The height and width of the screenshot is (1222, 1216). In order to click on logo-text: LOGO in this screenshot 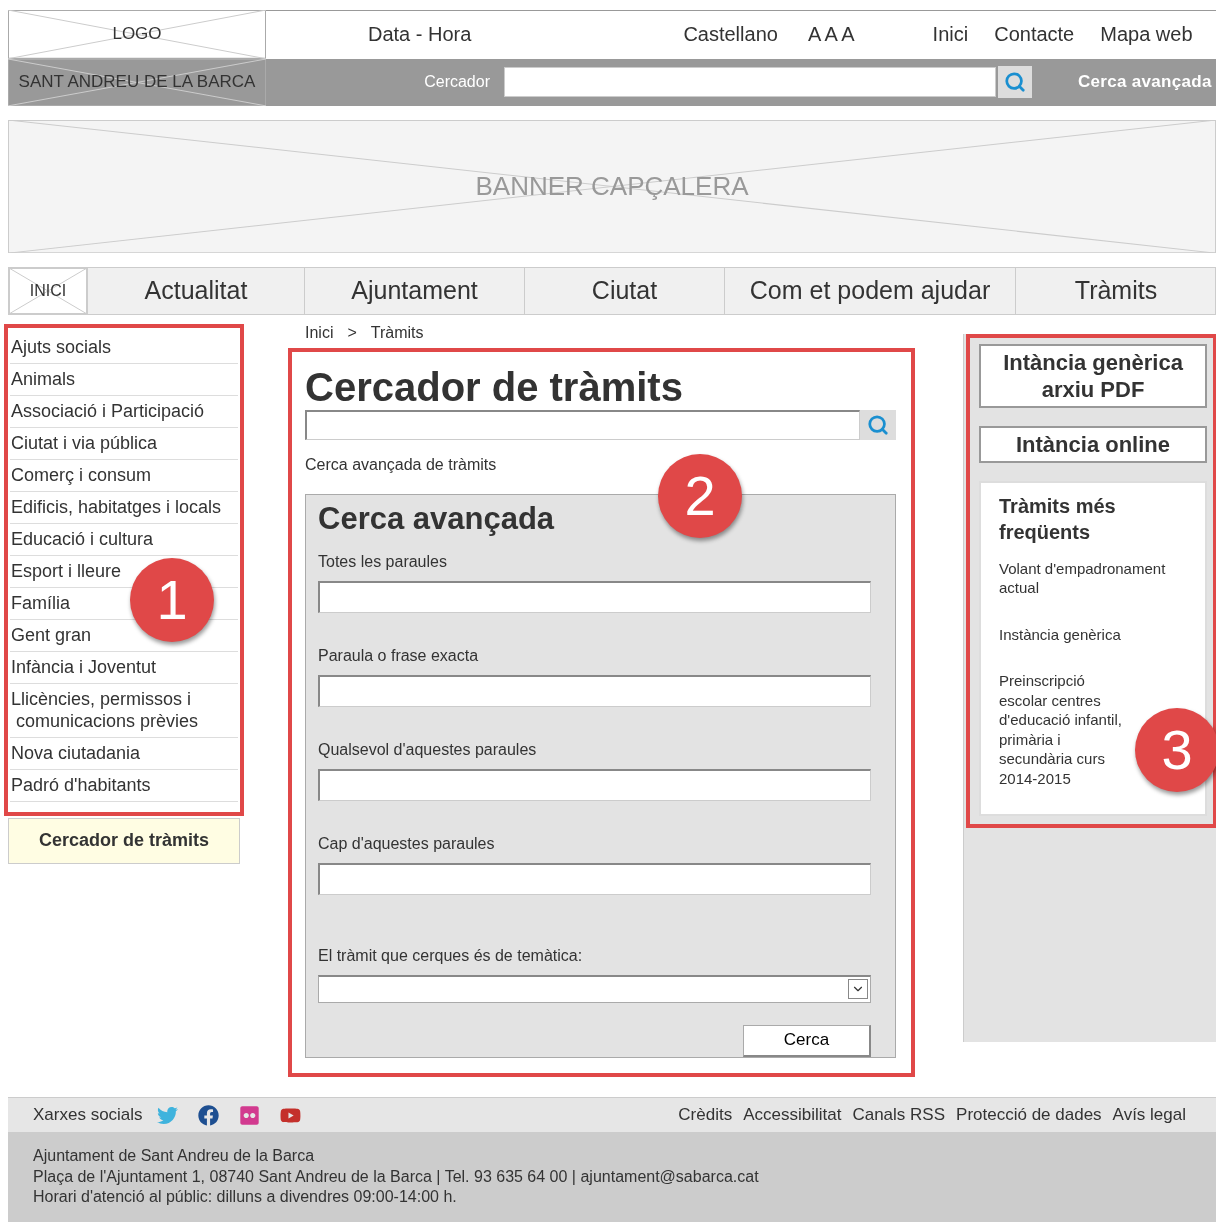, I will do `click(137, 34)`.